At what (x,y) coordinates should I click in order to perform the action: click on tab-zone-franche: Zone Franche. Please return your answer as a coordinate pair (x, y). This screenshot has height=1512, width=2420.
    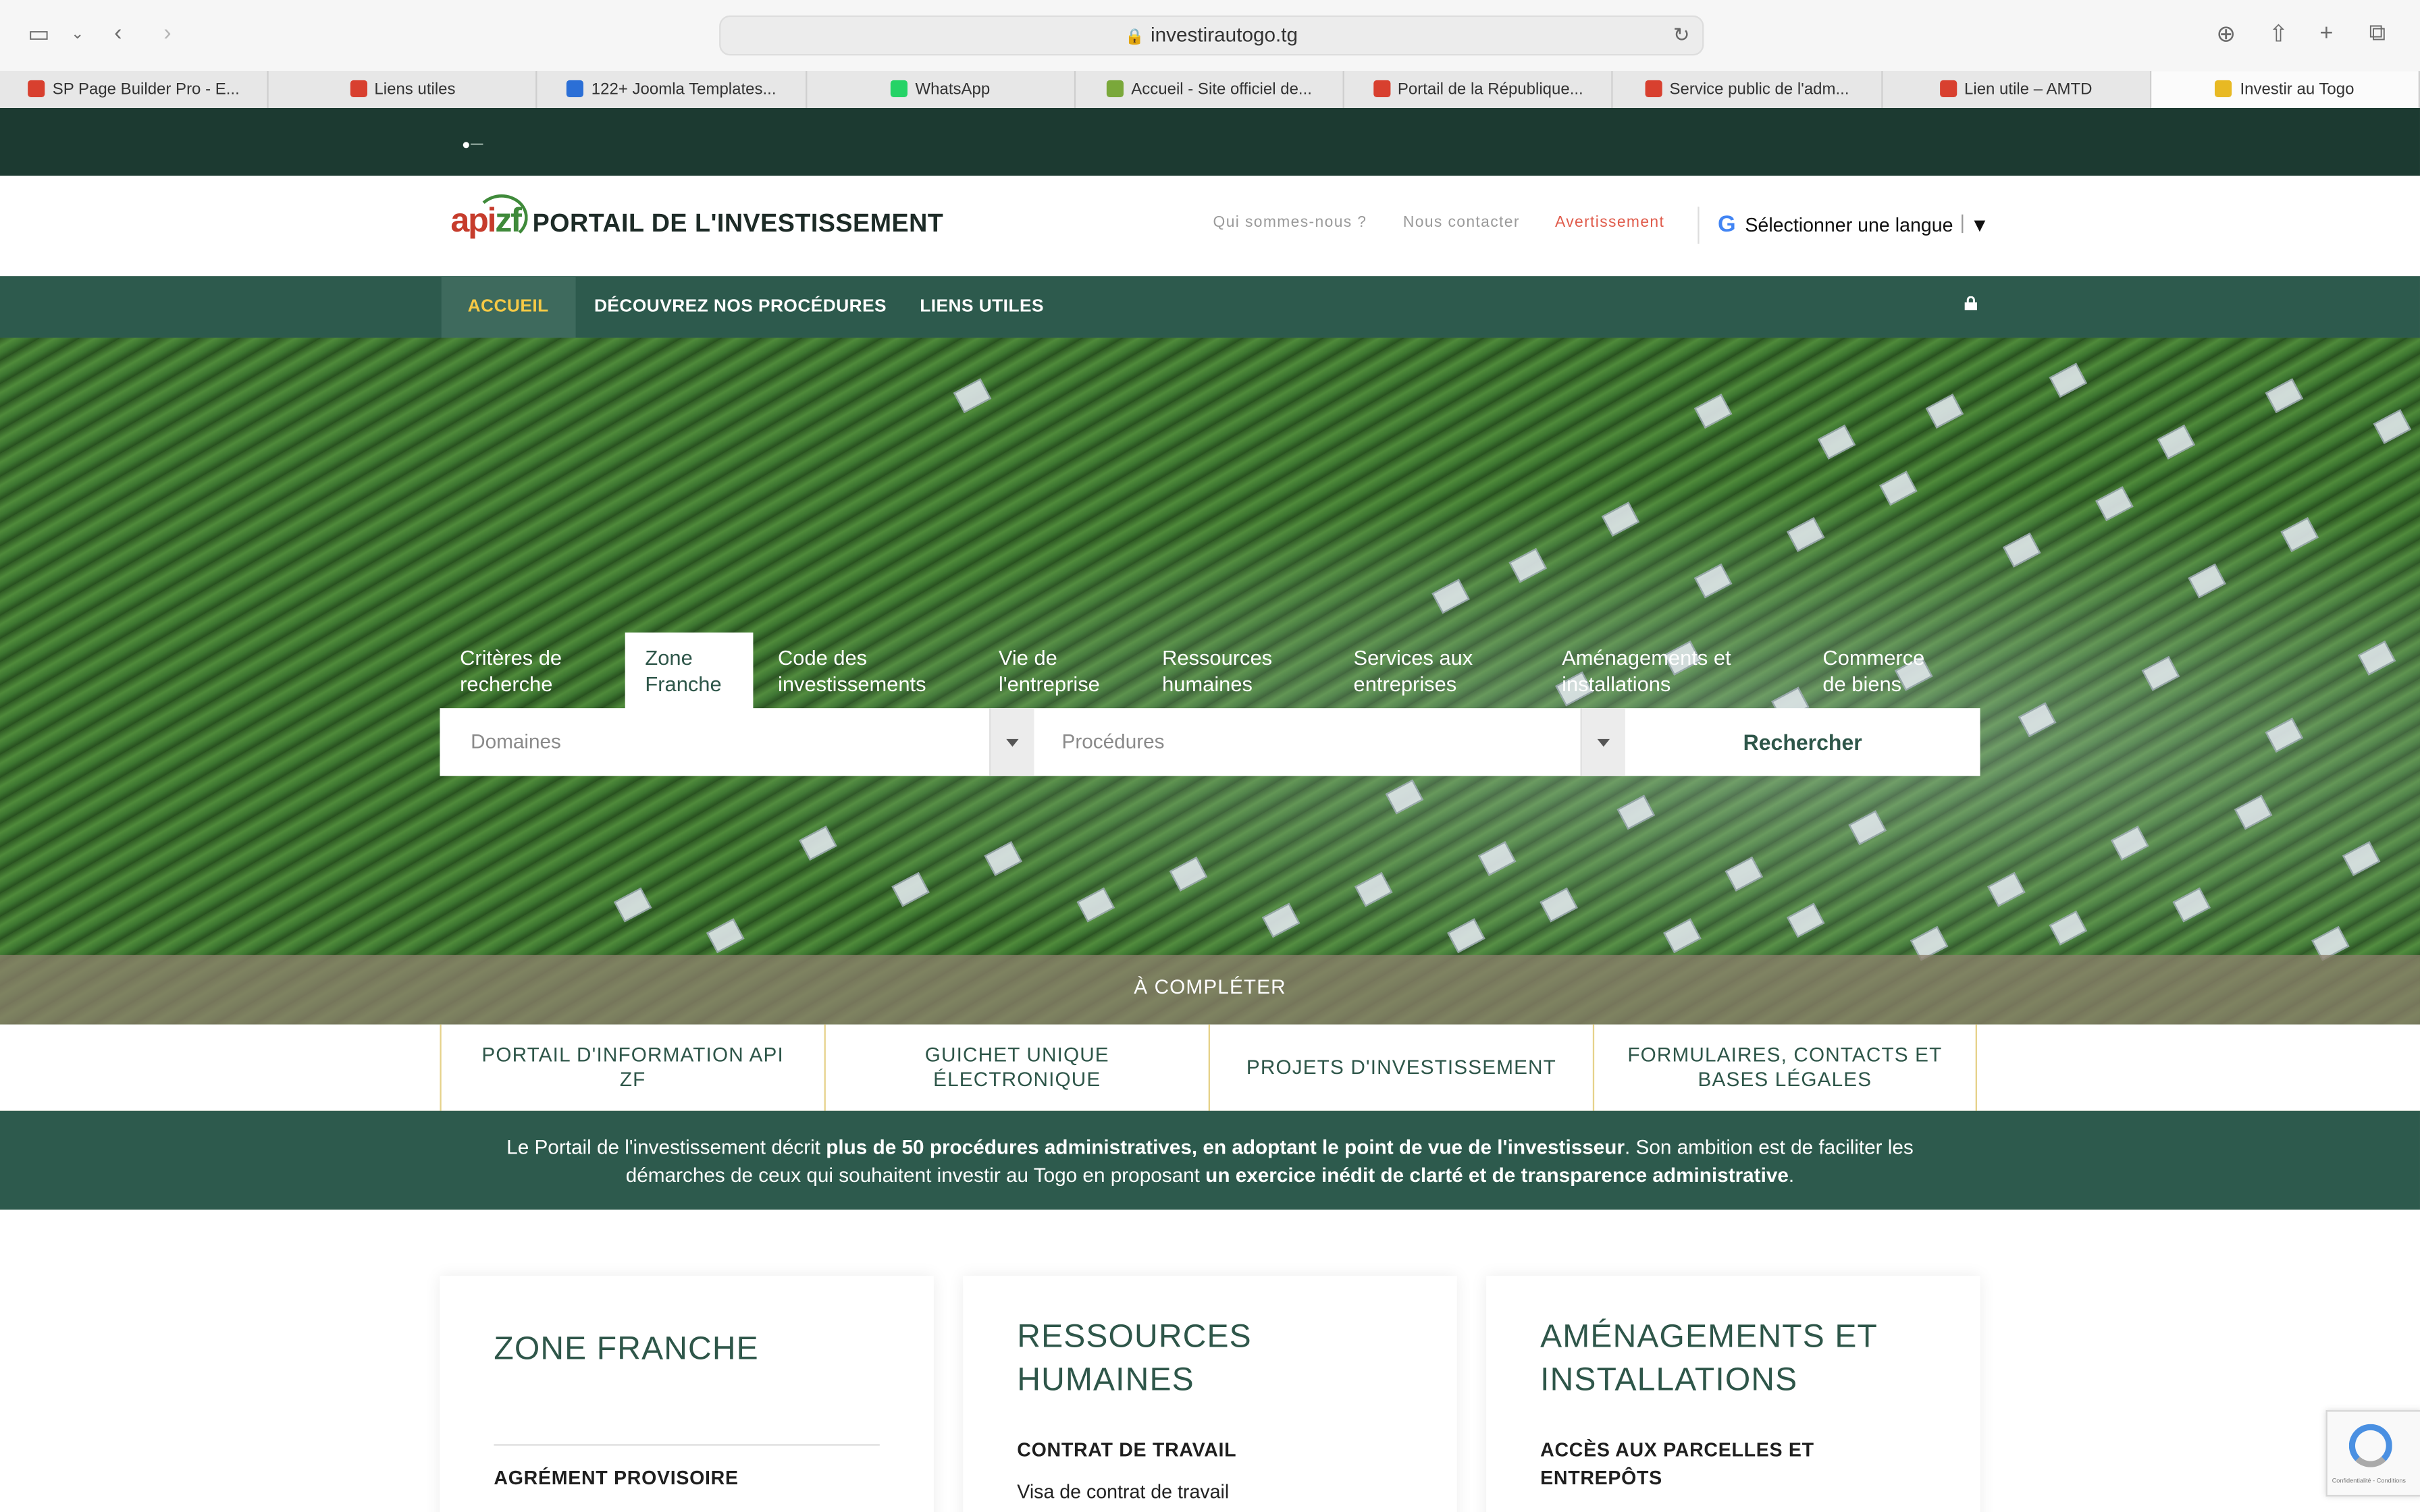
    Looking at the image, I should click on (689, 671).